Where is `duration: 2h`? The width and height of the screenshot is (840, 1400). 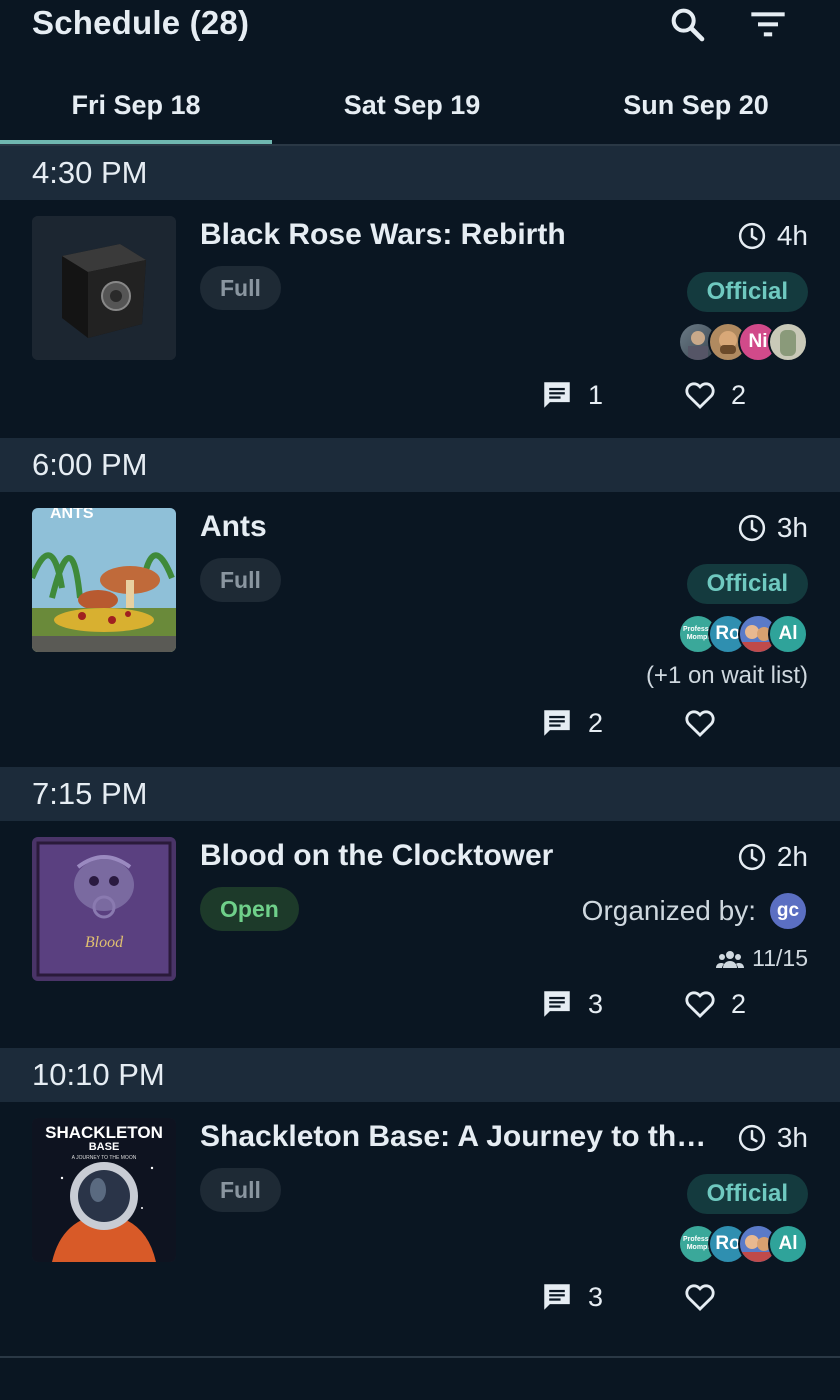
duration: 2h is located at coordinates (772, 857).